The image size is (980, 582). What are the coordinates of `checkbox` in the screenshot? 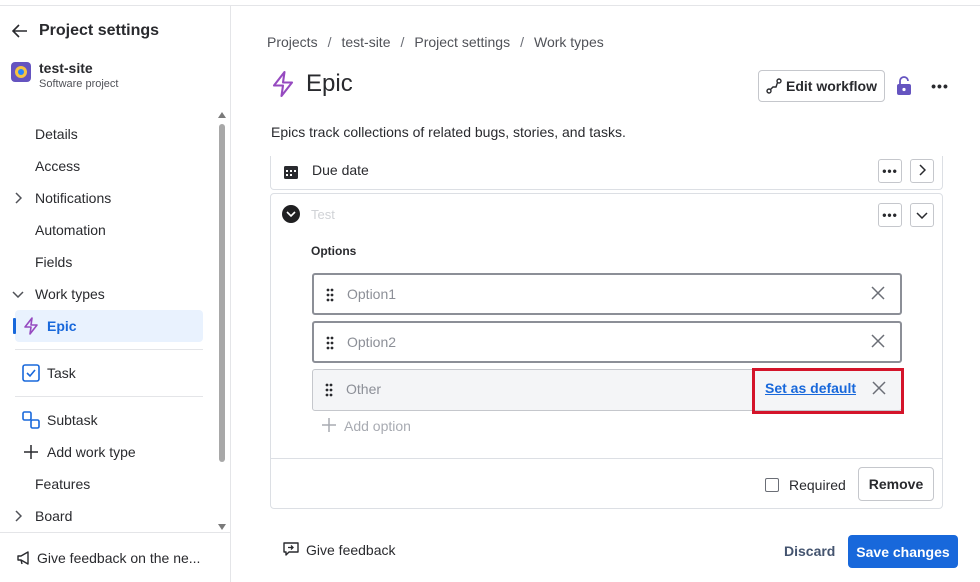 It's located at (772, 485).